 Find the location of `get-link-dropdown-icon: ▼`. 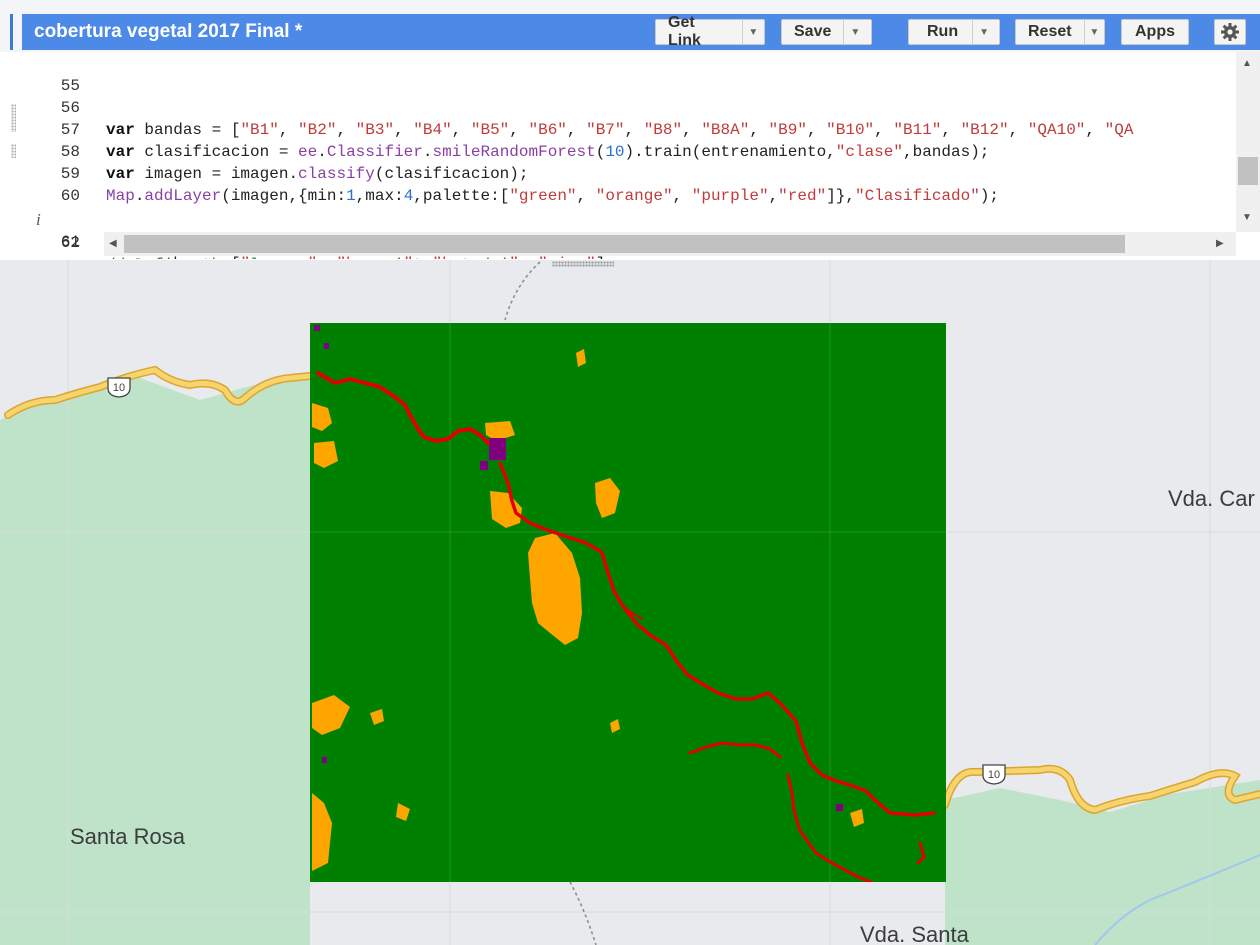

get-link-dropdown-icon: ▼ is located at coordinates (752, 32).